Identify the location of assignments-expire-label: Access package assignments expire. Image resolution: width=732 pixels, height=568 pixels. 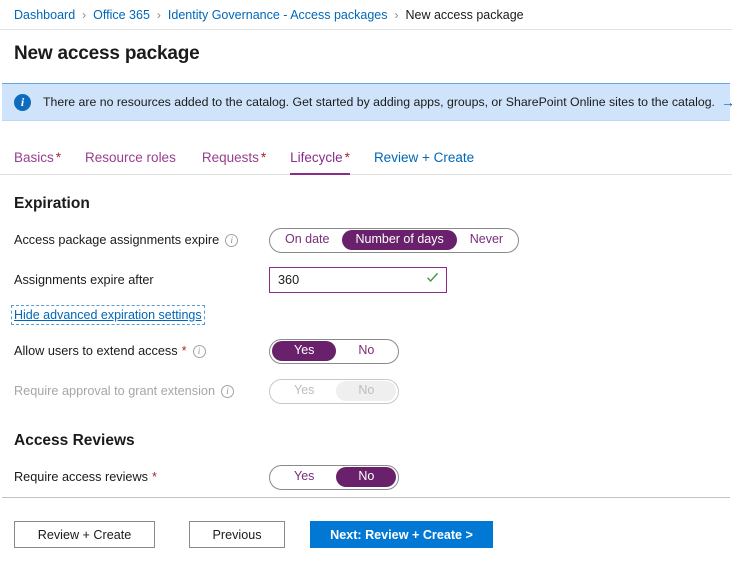
(117, 240).